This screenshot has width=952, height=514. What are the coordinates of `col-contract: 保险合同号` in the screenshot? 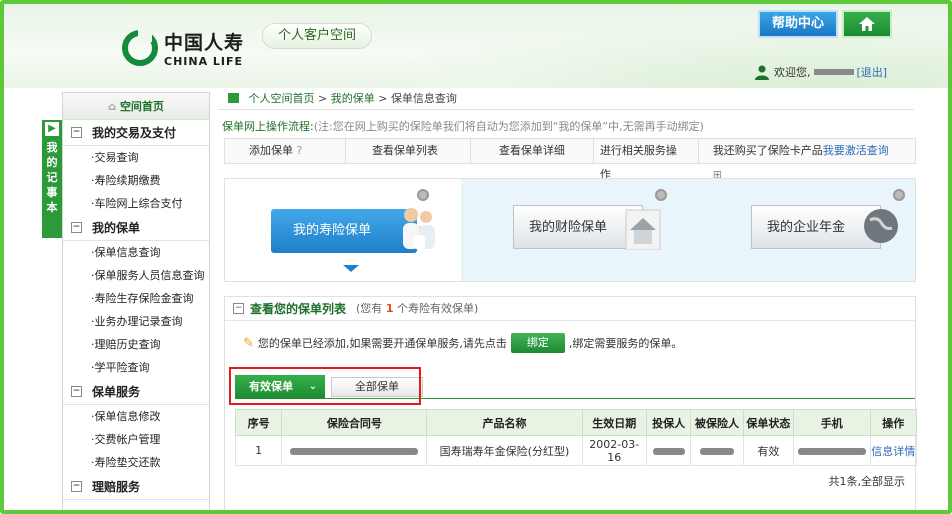 It's located at (354, 422).